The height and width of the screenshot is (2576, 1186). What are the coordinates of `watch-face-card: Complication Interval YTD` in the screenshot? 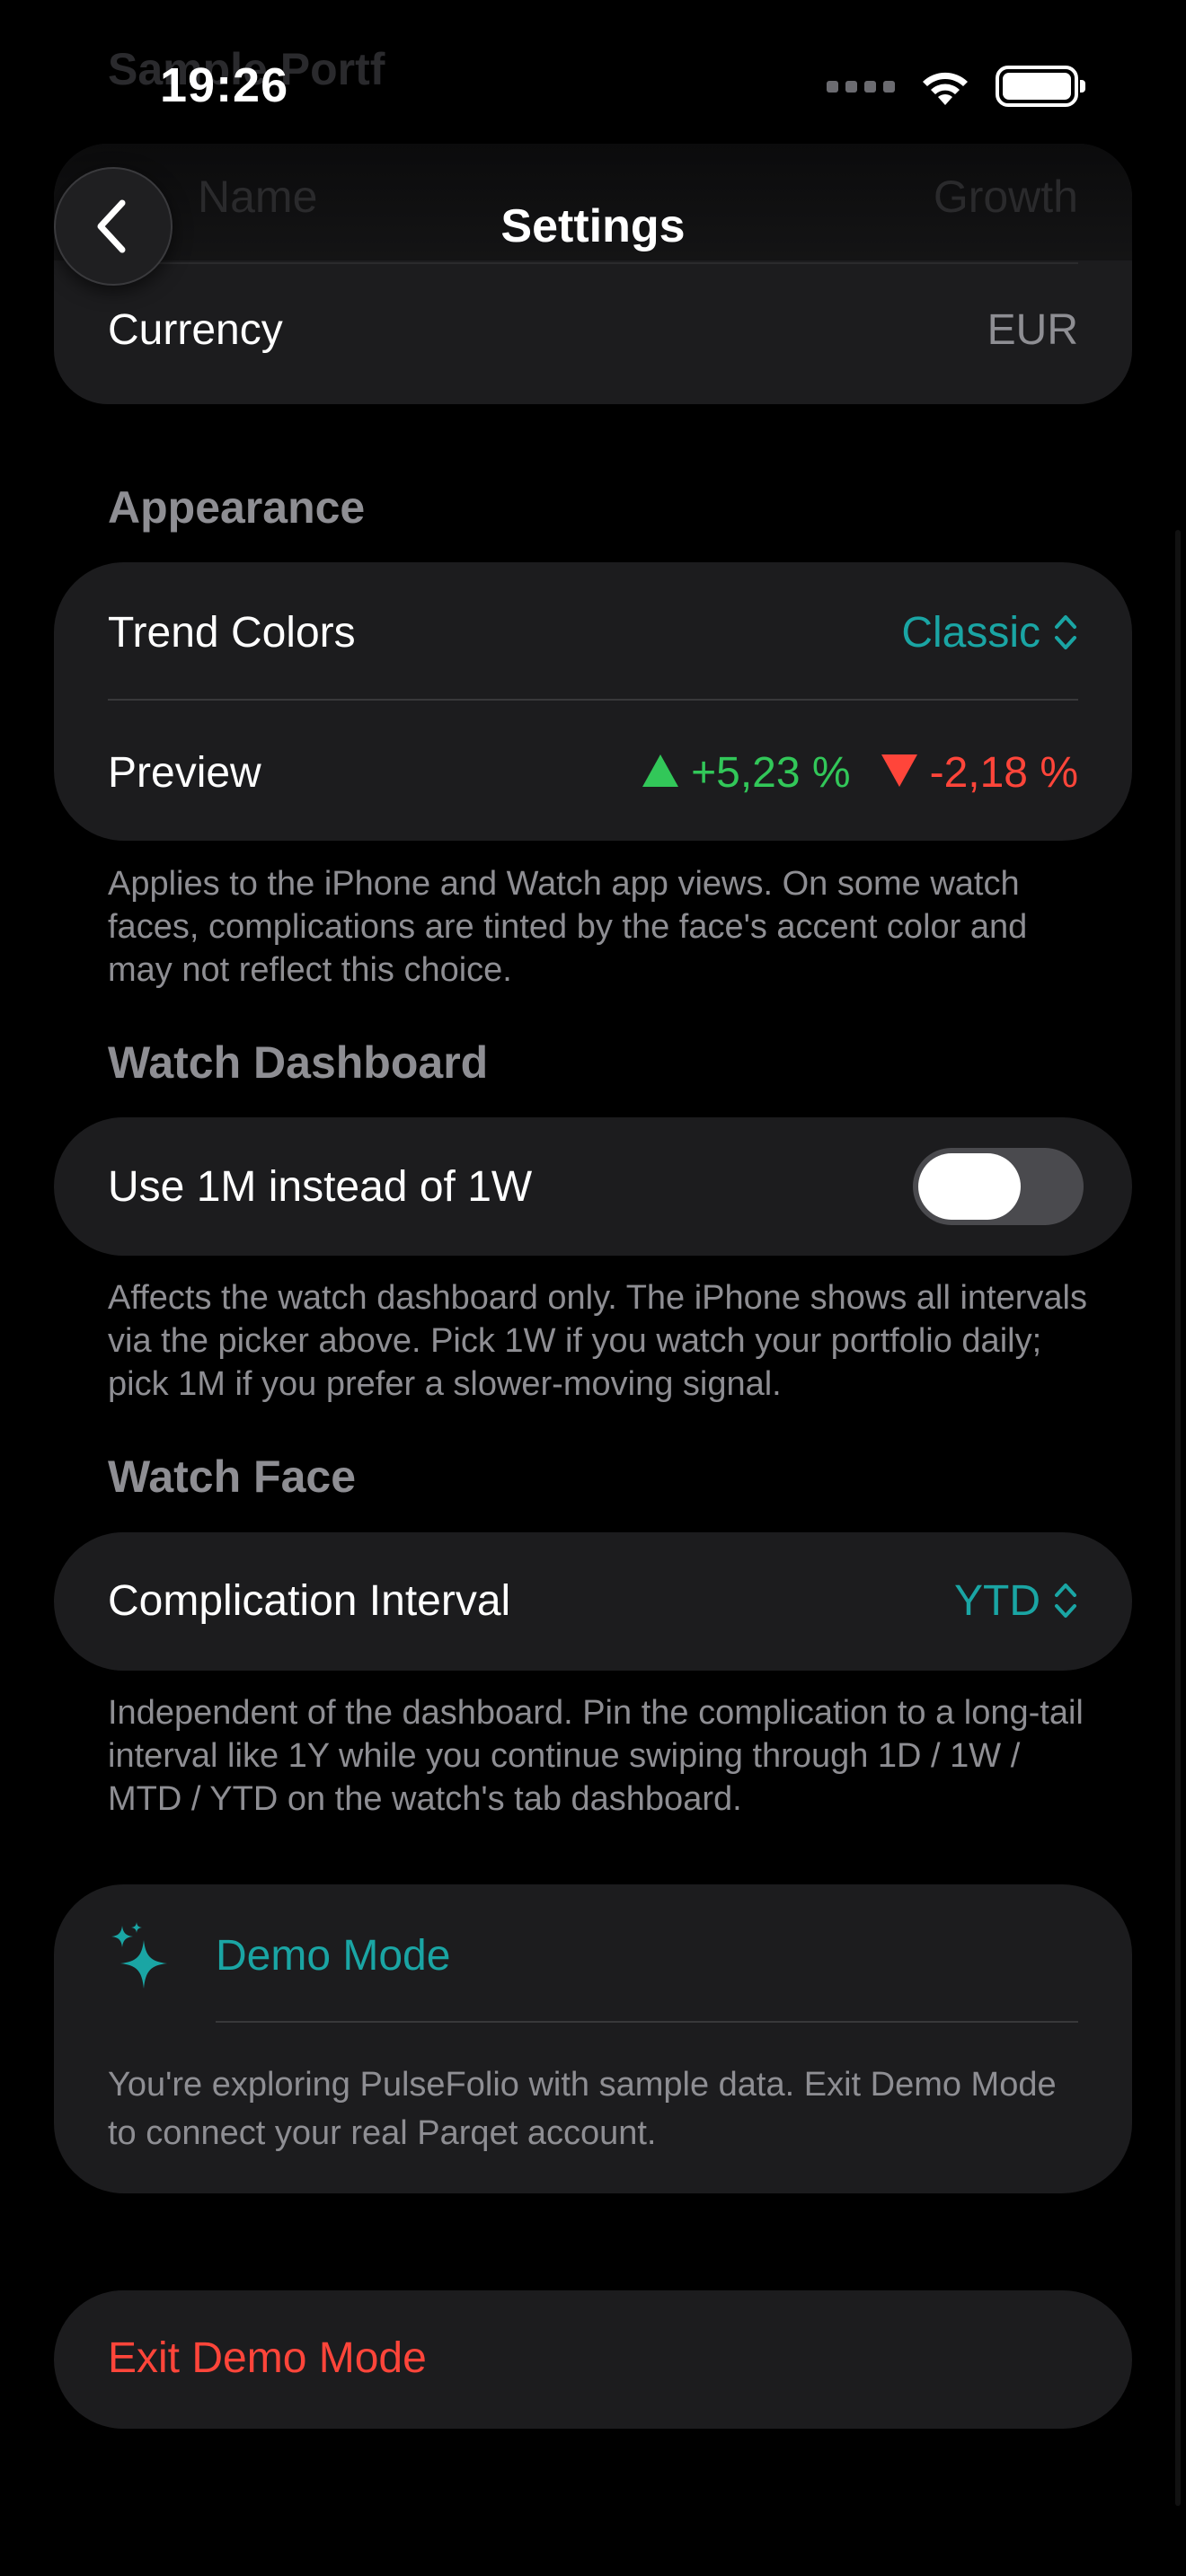 It's located at (593, 1601).